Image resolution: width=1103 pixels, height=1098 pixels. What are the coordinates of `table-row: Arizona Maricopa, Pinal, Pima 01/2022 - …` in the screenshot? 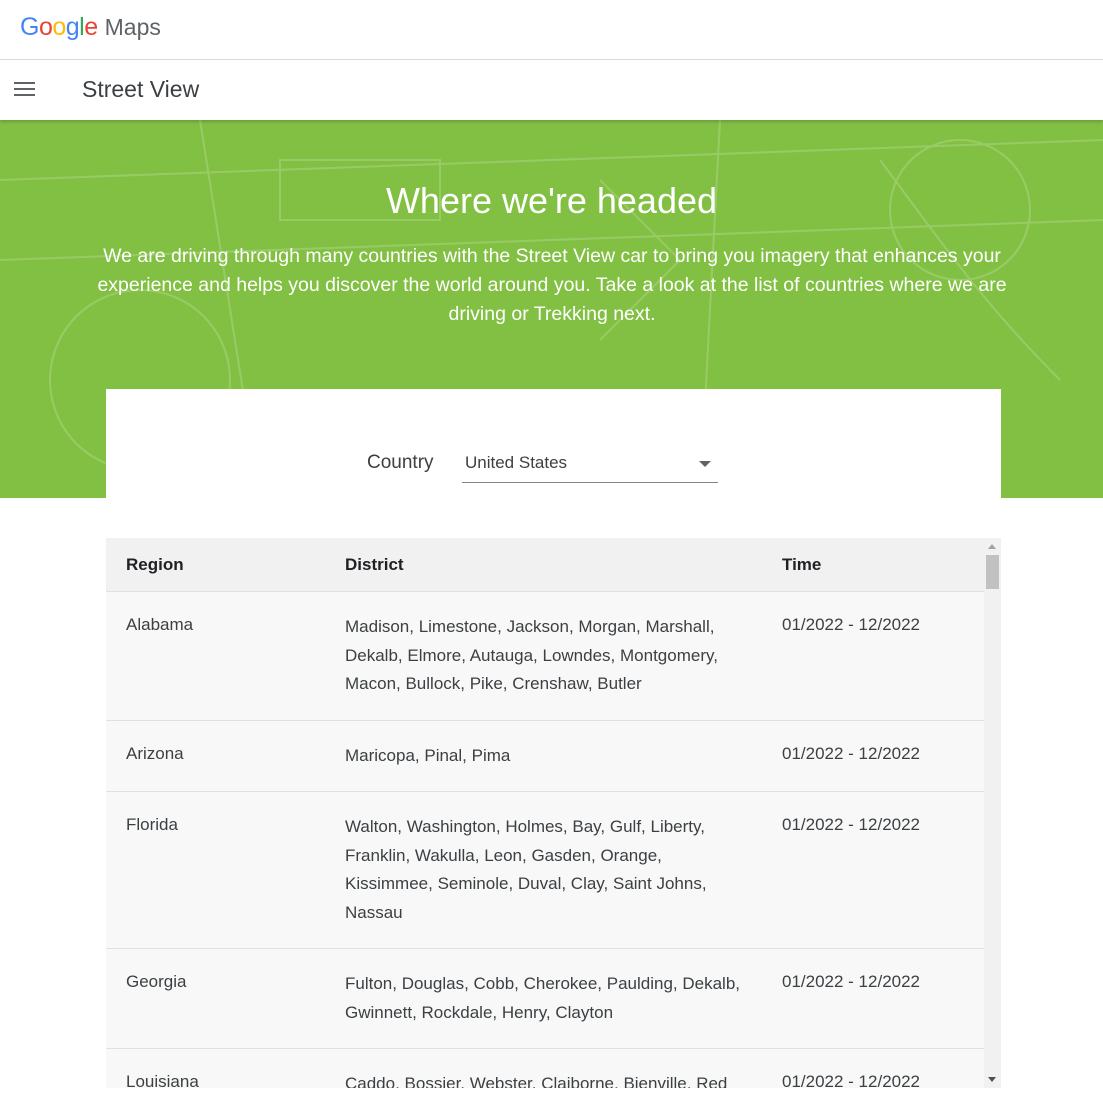 It's located at (545, 756).